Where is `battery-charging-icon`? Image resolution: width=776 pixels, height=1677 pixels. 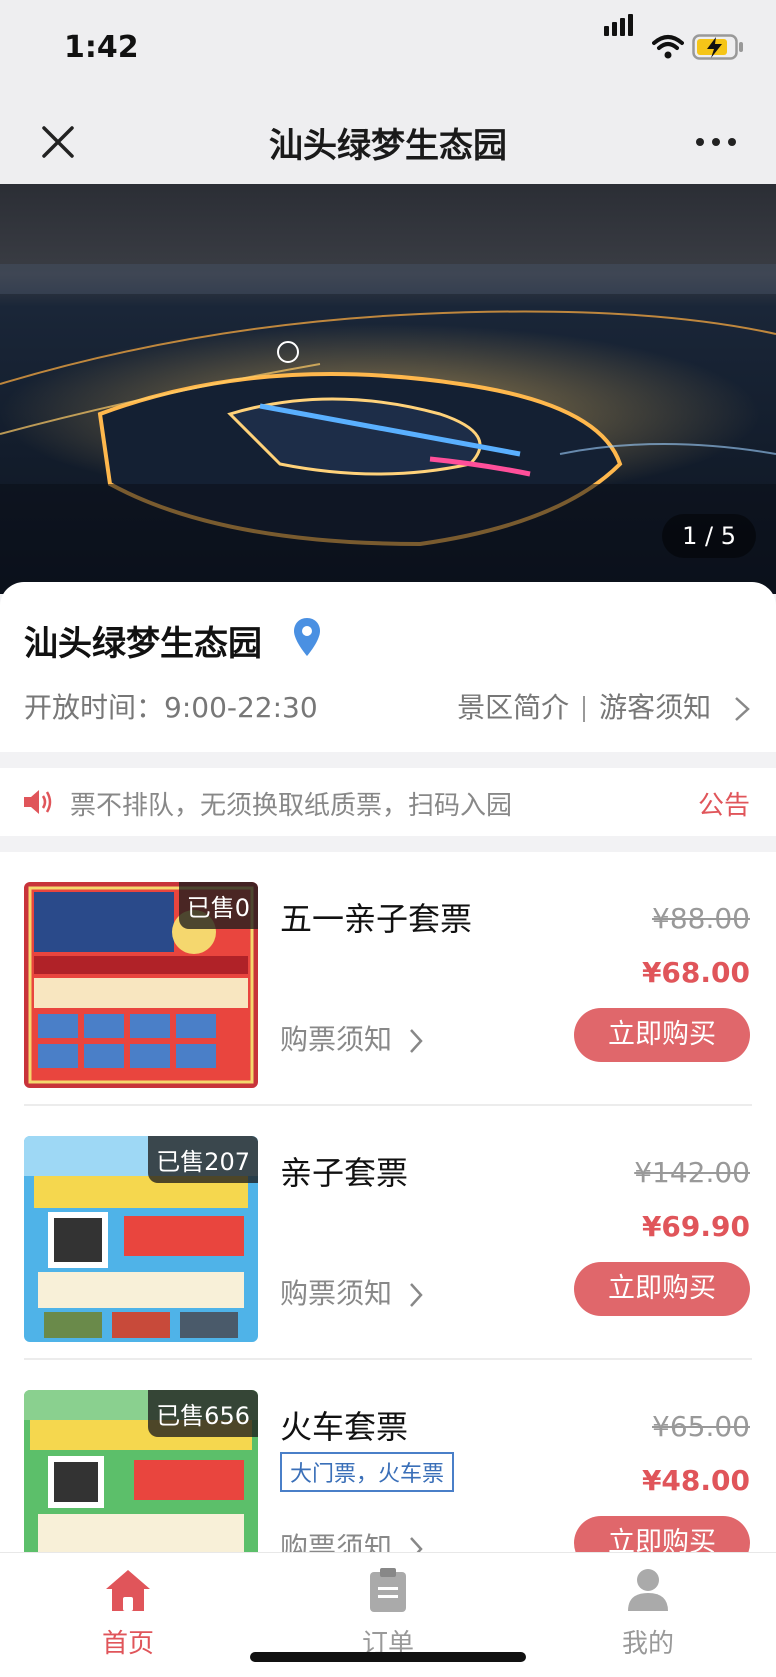
battery-charging-icon is located at coordinates (717, 47).